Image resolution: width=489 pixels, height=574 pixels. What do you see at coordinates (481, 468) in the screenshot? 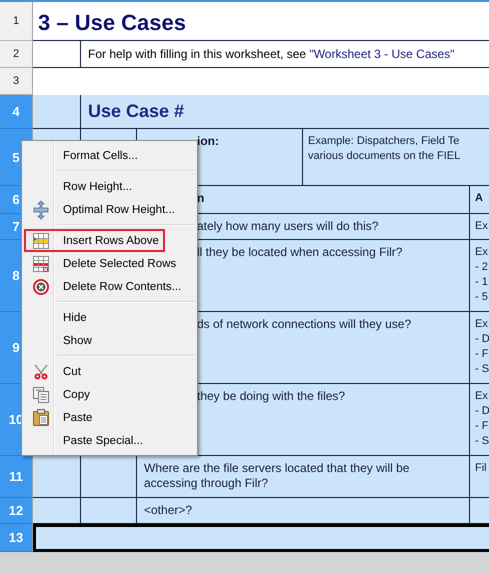
I see `cell-text: Fil` at bounding box center [481, 468].